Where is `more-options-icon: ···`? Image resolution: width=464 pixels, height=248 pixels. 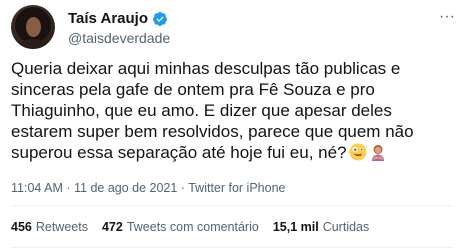 more-options-icon: ··· is located at coordinates (447, 17).